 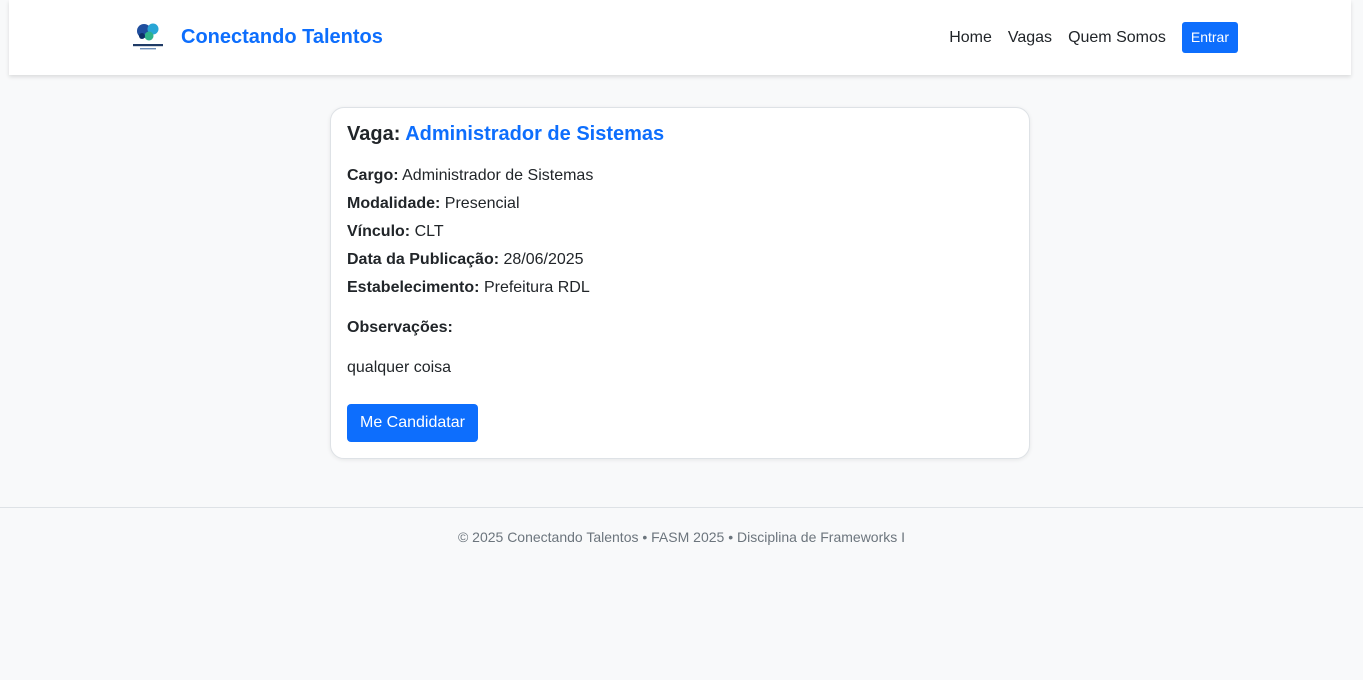 What do you see at coordinates (1209, 37) in the screenshot?
I see `login-button: Entrar` at bounding box center [1209, 37].